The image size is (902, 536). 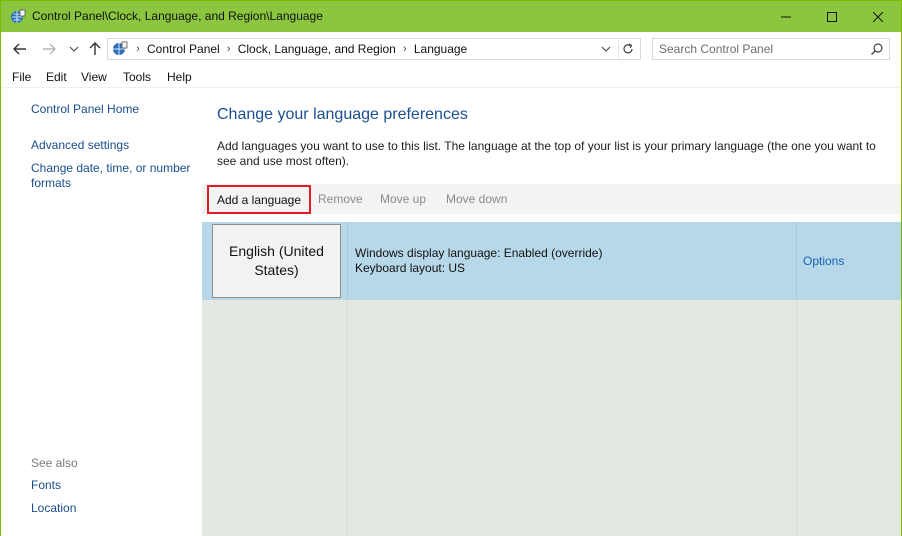 I want to click on page-title: Change your language preferences, so click(x=342, y=114).